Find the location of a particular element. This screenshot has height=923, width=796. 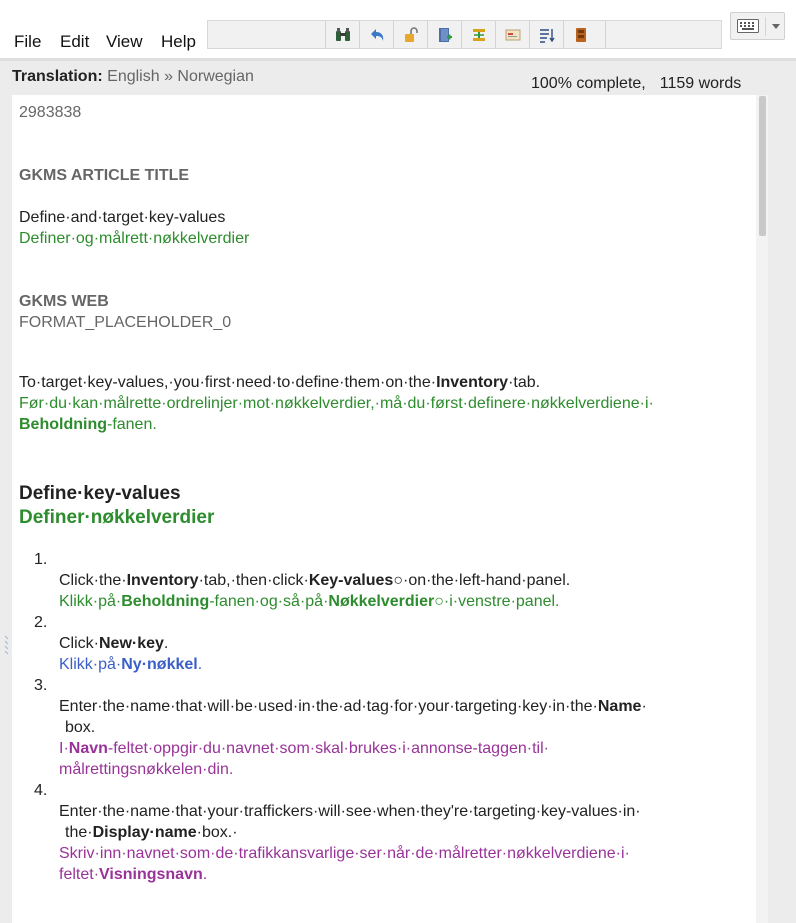

section-heading-source: Define·key-values is located at coordinates (100, 494).